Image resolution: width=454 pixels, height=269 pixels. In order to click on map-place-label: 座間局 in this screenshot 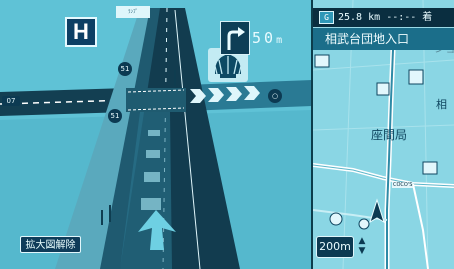, I will do `click(389, 135)`.